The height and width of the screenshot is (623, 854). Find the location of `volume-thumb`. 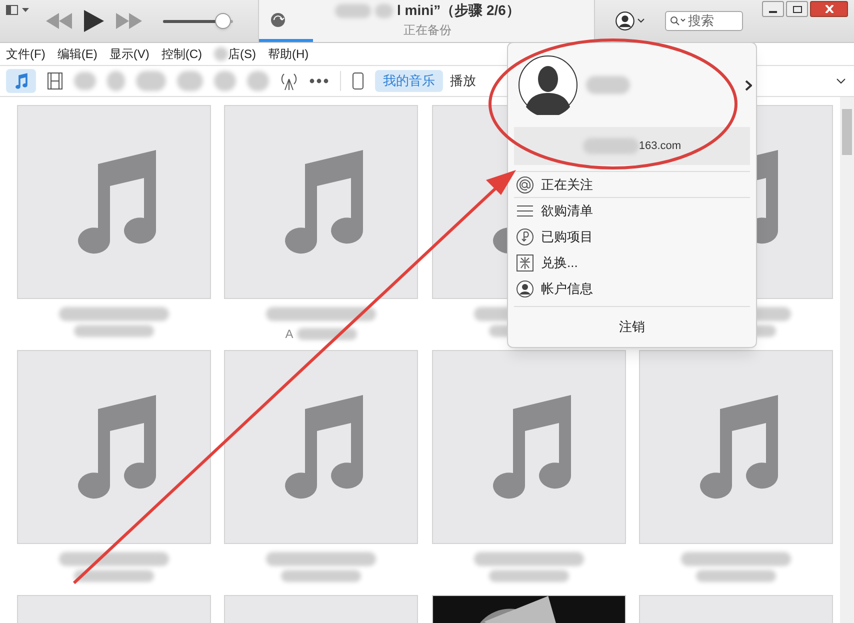

volume-thumb is located at coordinates (222, 21).